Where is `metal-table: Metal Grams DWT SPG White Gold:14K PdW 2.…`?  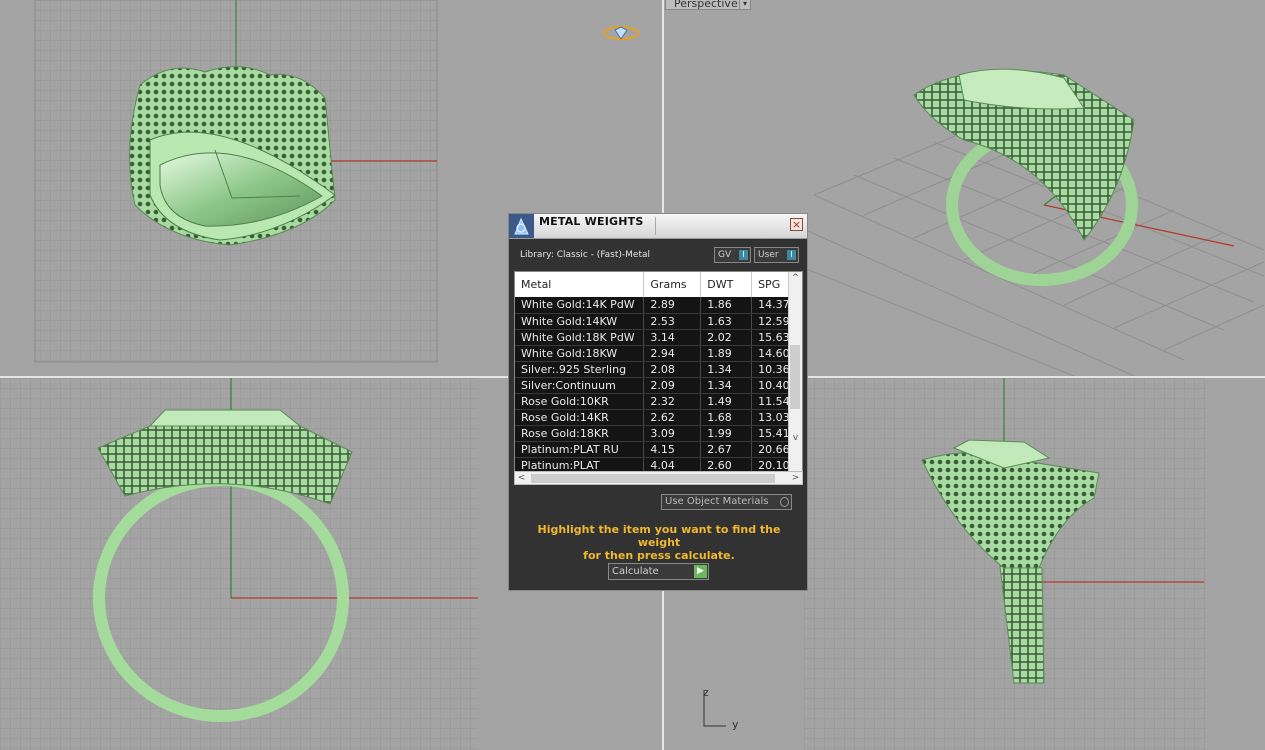 metal-table: Metal Grams DWT SPG White Gold:14K PdW 2.… is located at coordinates (658, 378).